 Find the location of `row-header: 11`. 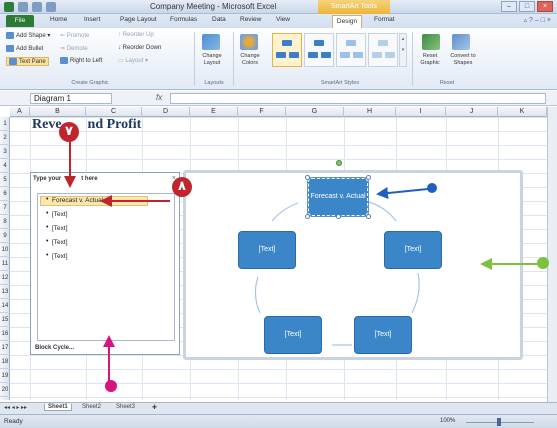

row-header: 11 is located at coordinates (5, 264).